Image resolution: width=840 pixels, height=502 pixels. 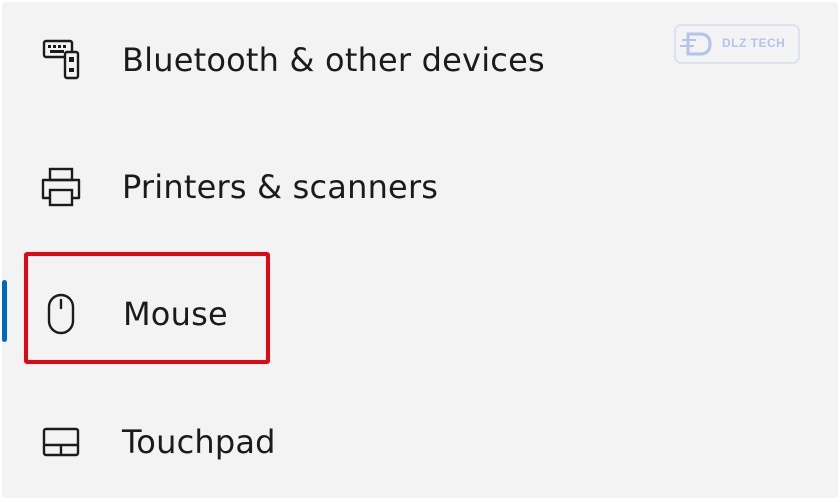 I want to click on nav-item-label: Touchpad, so click(x=199, y=442).